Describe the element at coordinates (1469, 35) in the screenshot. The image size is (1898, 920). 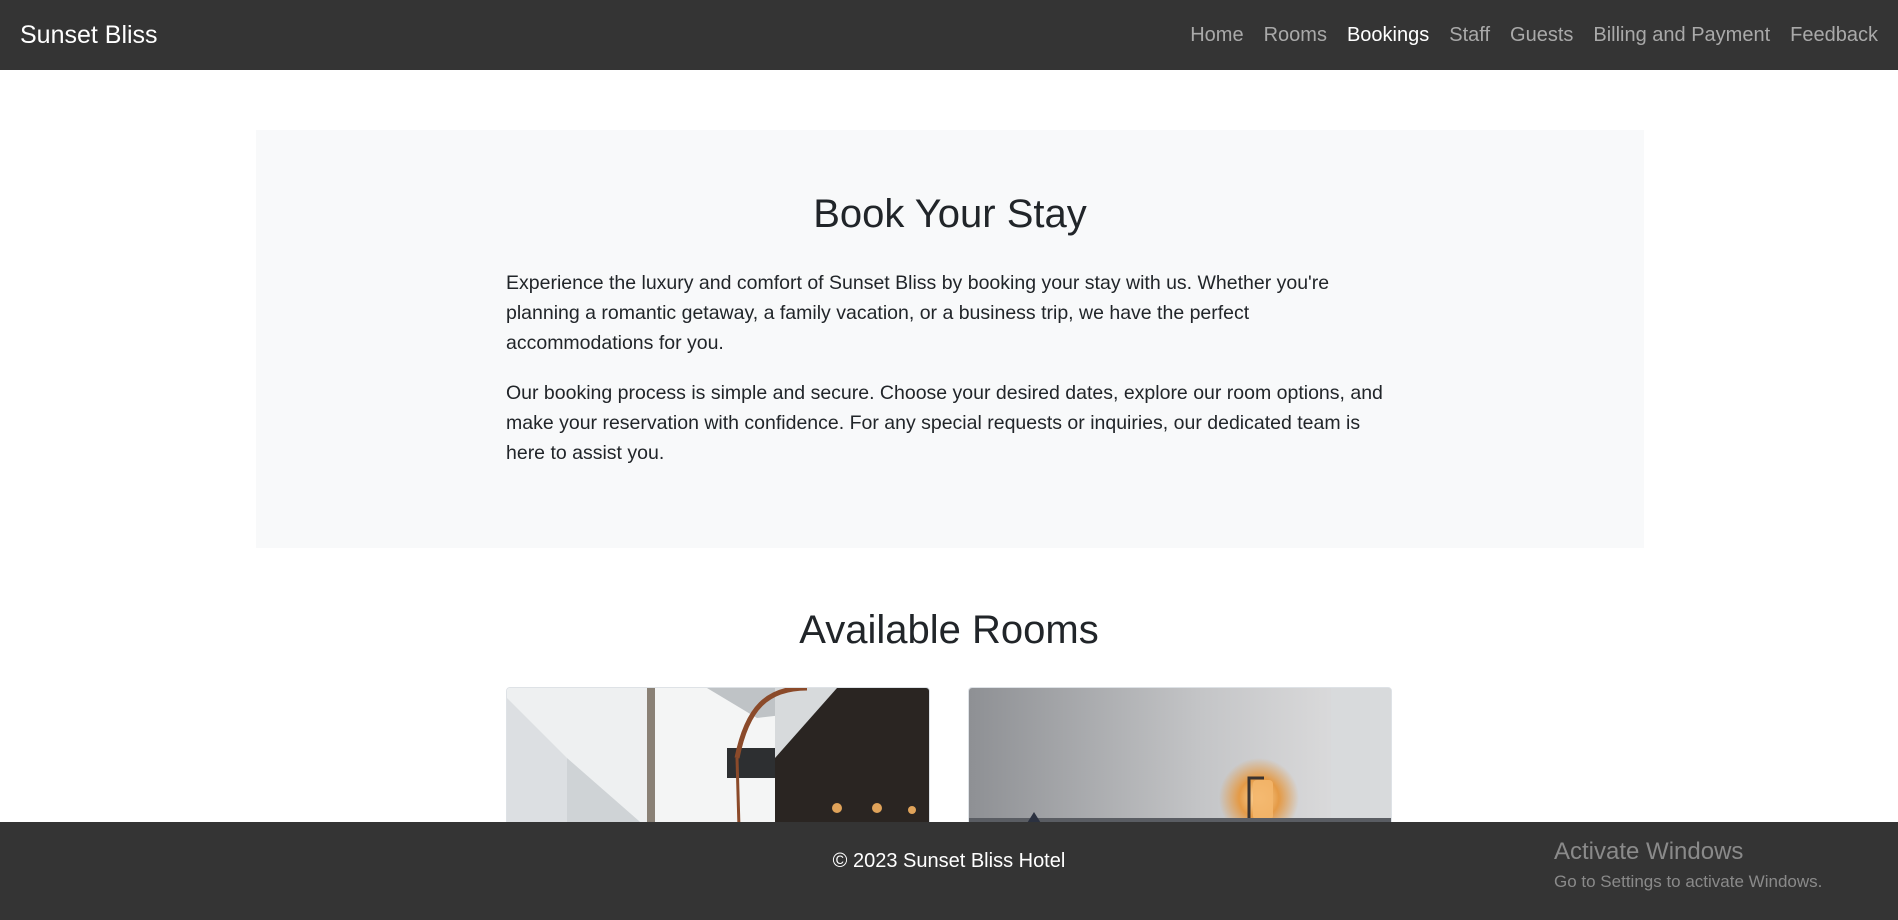
I see `nav-link-staff: Staff` at that location.